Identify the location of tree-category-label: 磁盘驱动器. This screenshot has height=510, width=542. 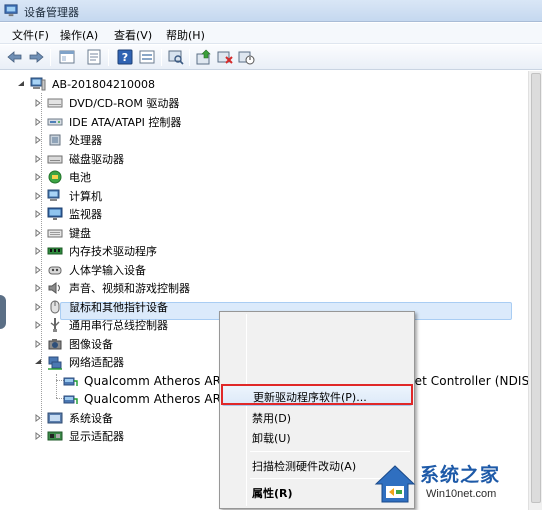
(96, 159).